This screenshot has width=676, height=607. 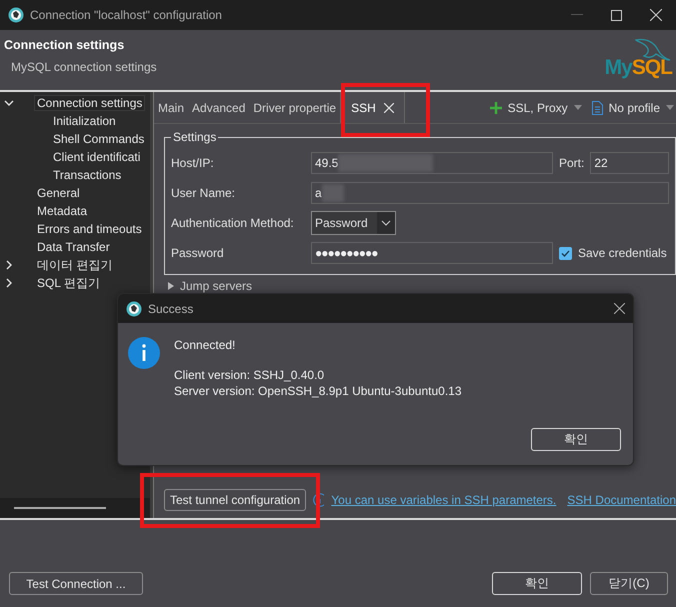 What do you see at coordinates (195, 137) in the screenshot?
I see `group-title: Settings` at bounding box center [195, 137].